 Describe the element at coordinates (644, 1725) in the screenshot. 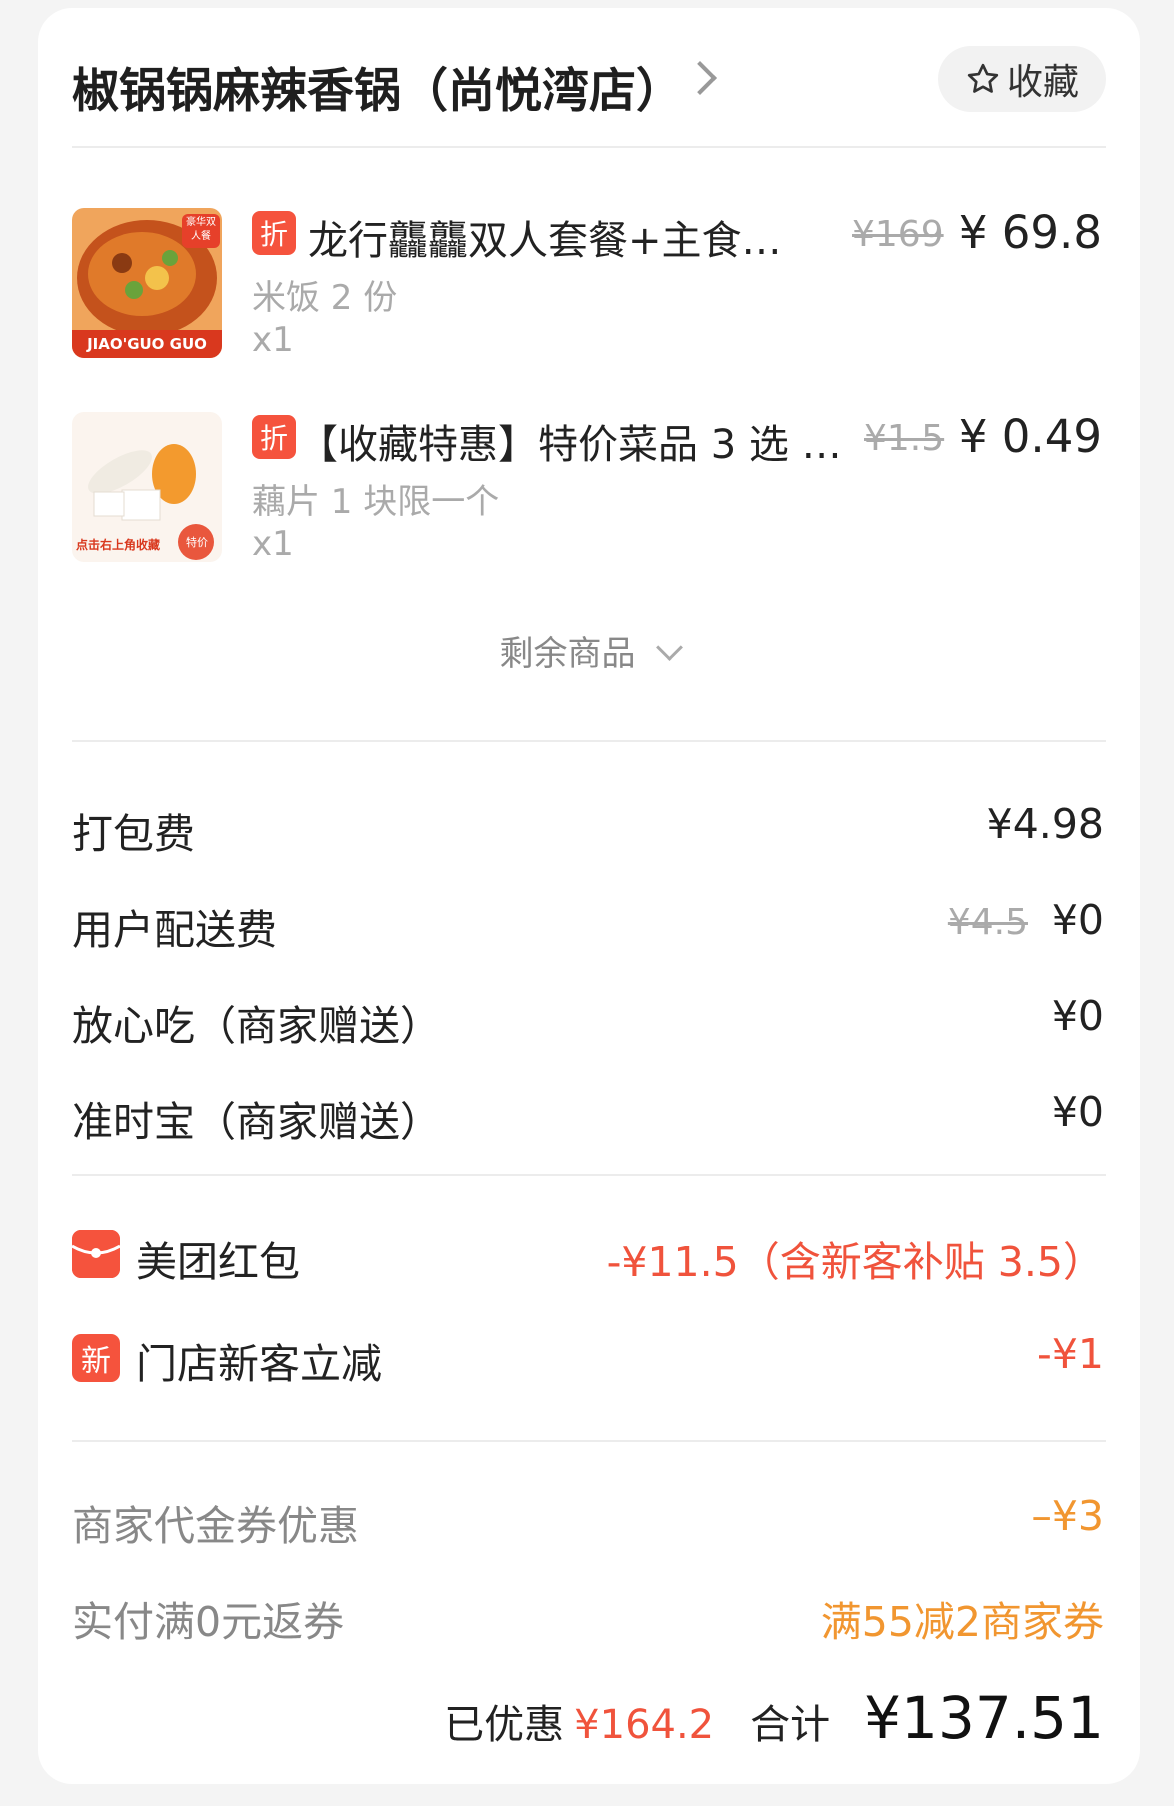

I see `saved-value: ¥164.2` at that location.